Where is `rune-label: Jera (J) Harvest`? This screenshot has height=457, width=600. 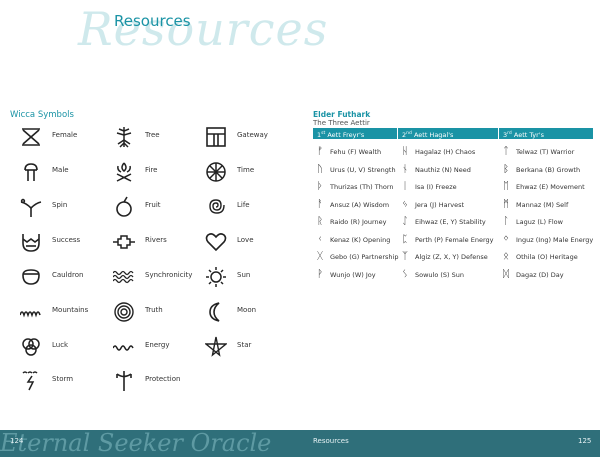
rune-label: Jera (J) Harvest is located at coordinates (440, 204).